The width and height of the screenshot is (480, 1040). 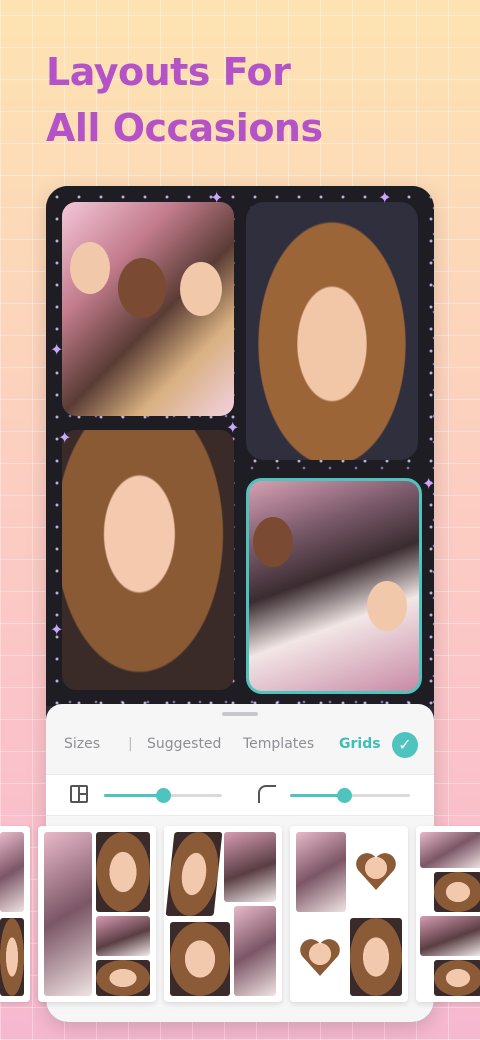 I want to click on border-slider, so click(x=163, y=795).